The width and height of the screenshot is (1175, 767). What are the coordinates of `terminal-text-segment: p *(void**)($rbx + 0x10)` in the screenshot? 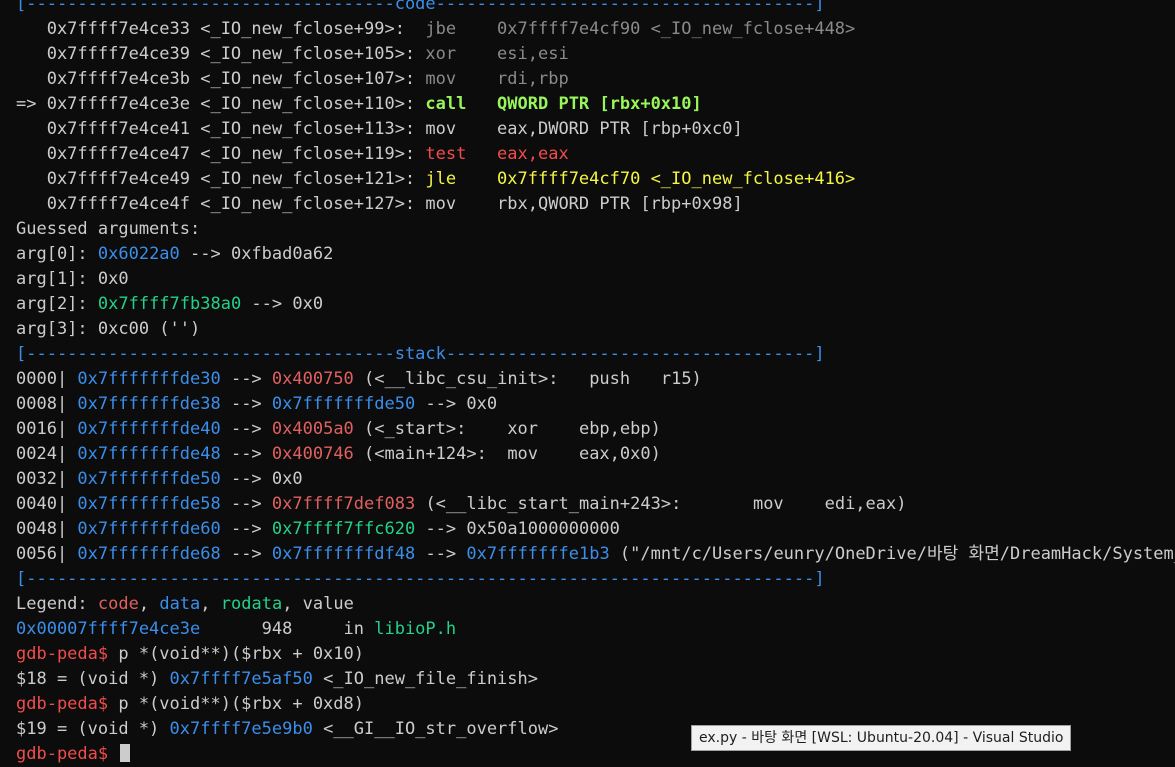 It's located at (236, 654).